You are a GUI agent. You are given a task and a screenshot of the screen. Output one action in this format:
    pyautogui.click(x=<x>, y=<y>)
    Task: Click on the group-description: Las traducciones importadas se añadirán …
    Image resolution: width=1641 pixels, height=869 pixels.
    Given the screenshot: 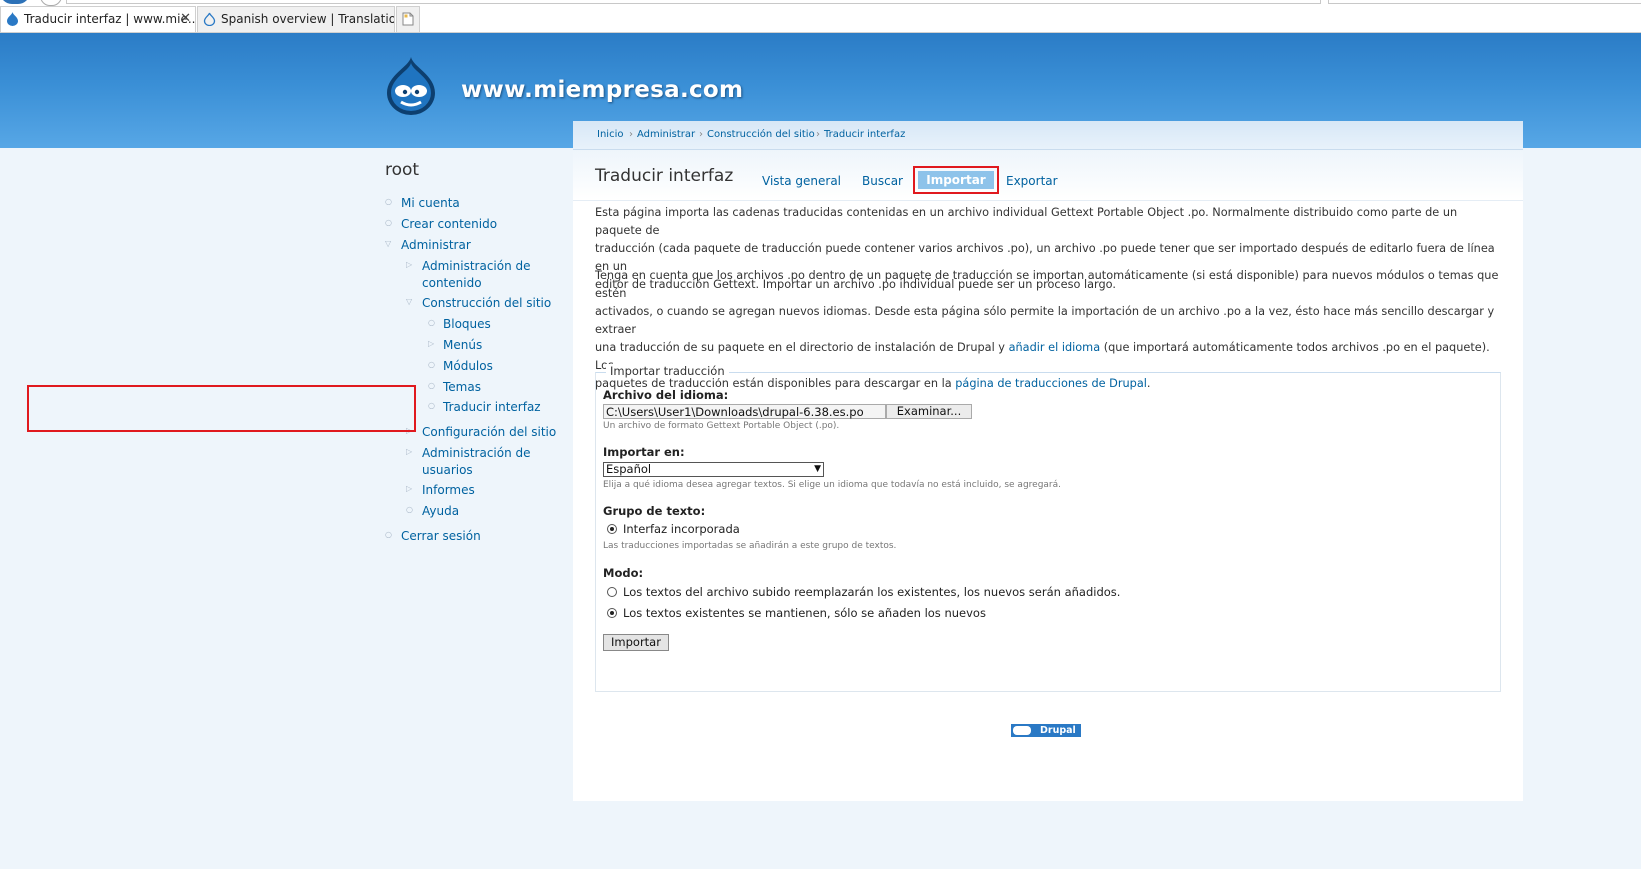 What is the action you would take?
    pyautogui.click(x=750, y=546)
    